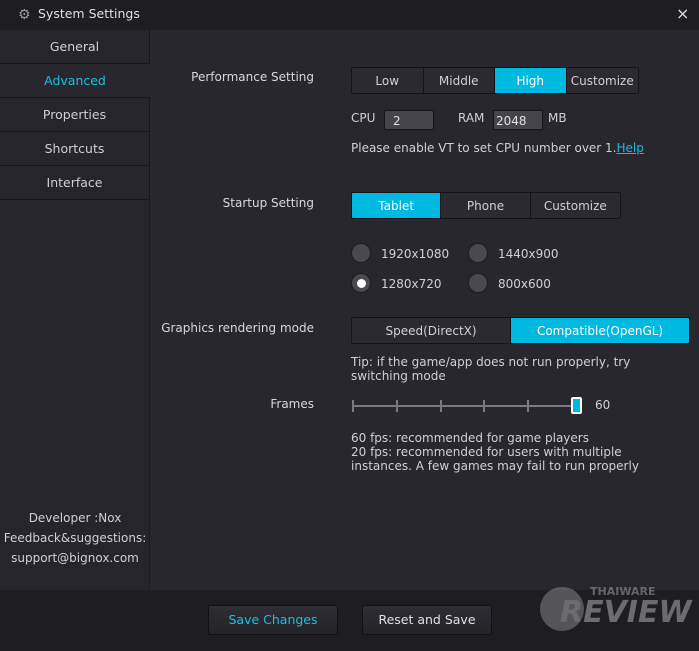  I want to click on ram-label: RAM, so click(471, 118).